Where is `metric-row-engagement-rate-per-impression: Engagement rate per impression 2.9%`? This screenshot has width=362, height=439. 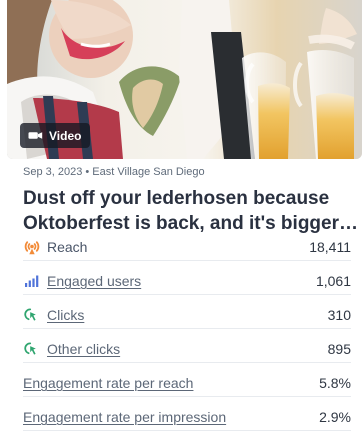
metric-row-engagement-rate-per-impression: Engagement rate per impression 2.9% is located at coordinates (187, 417).